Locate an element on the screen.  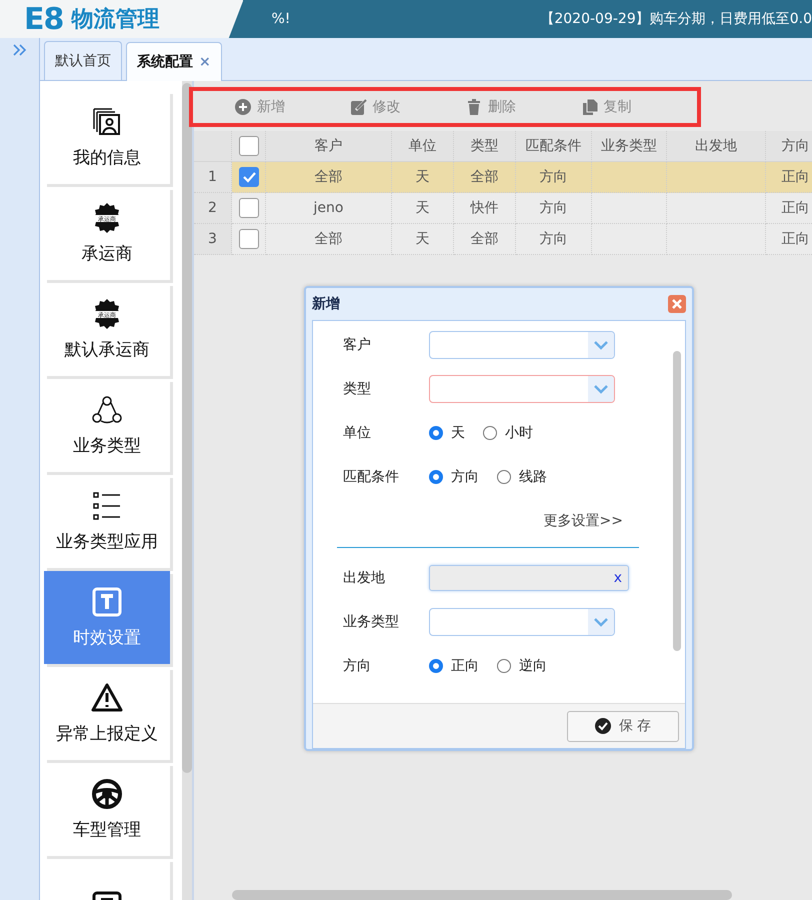
dialog-title: 新增 is located at coordinates (326, 304).